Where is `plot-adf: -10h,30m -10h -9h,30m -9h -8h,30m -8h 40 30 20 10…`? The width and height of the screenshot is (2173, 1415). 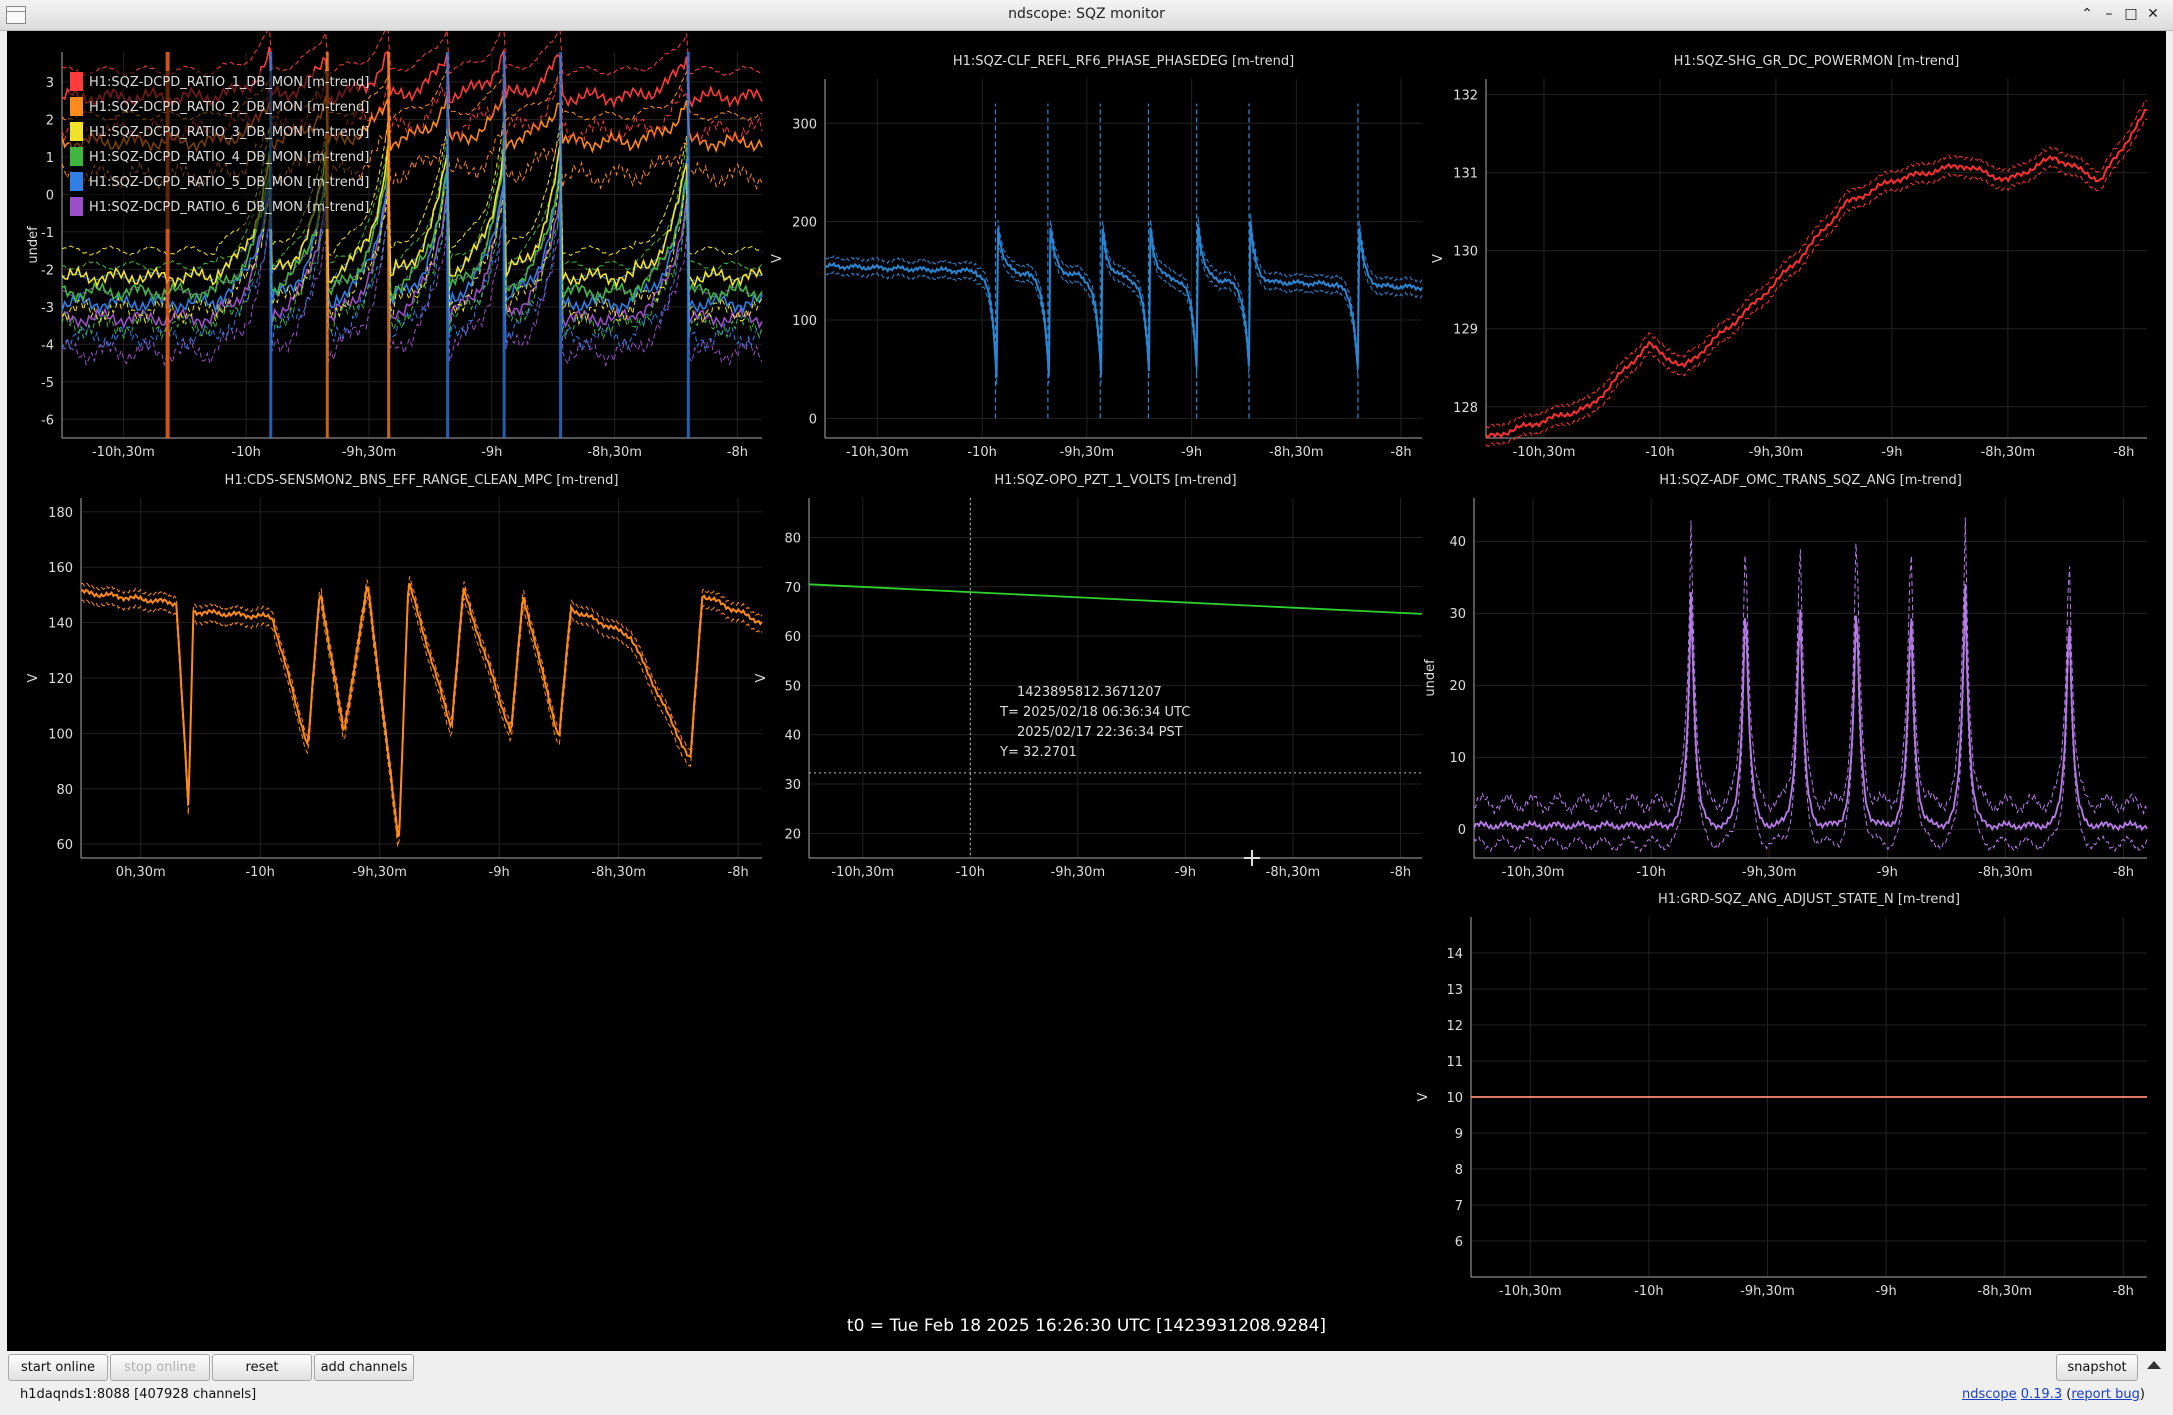 plot-adf: -10h,30m -10h -9h,30m -9h -8h,30m -8h 40 30 20 10… is located at coordinates (1785, 676).